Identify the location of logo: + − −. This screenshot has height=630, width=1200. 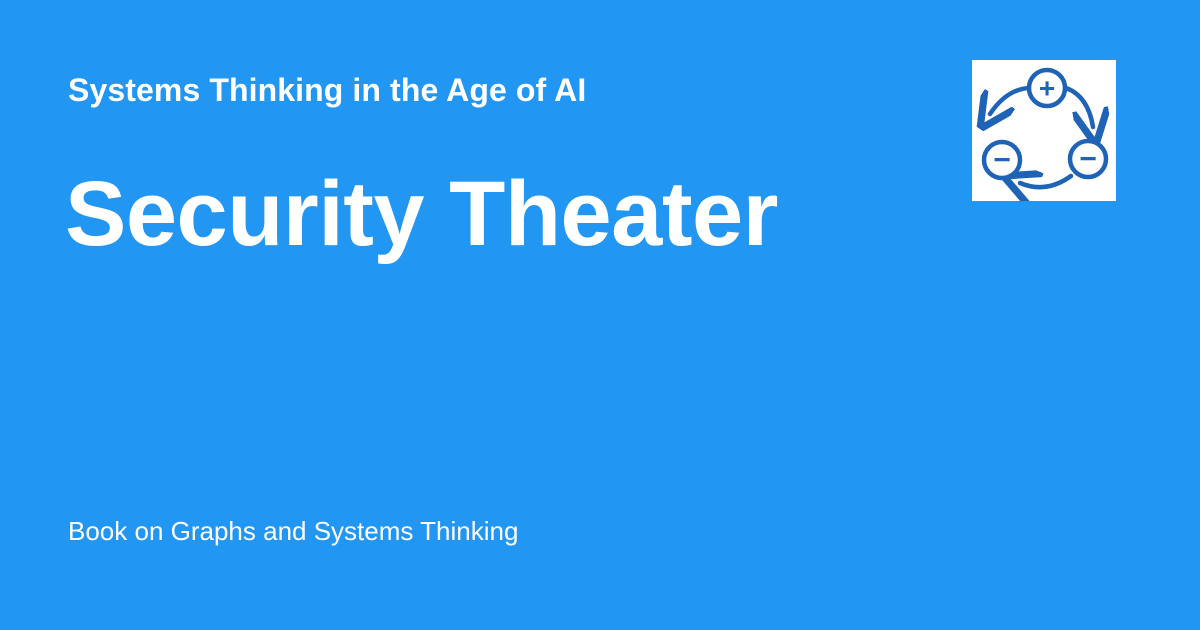
(1044, 130).